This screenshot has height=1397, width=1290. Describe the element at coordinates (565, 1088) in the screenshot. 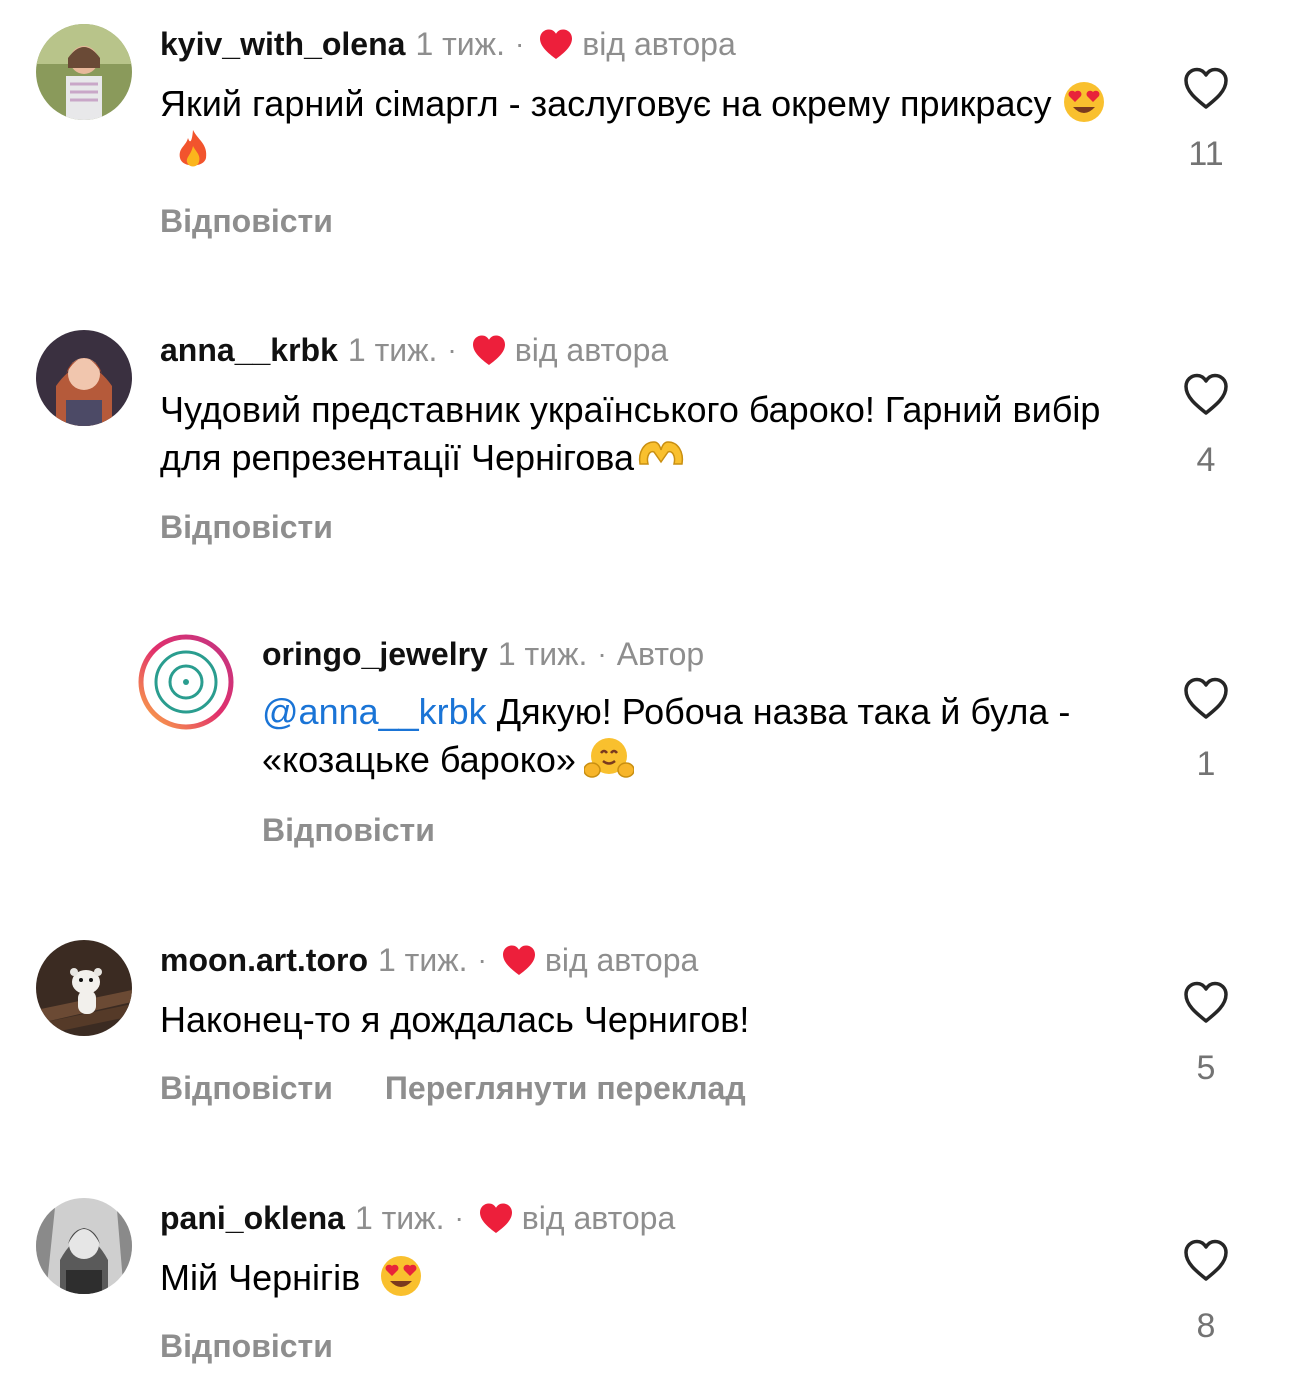

I see `see-translation-button: Переглянути переклад` at that location.